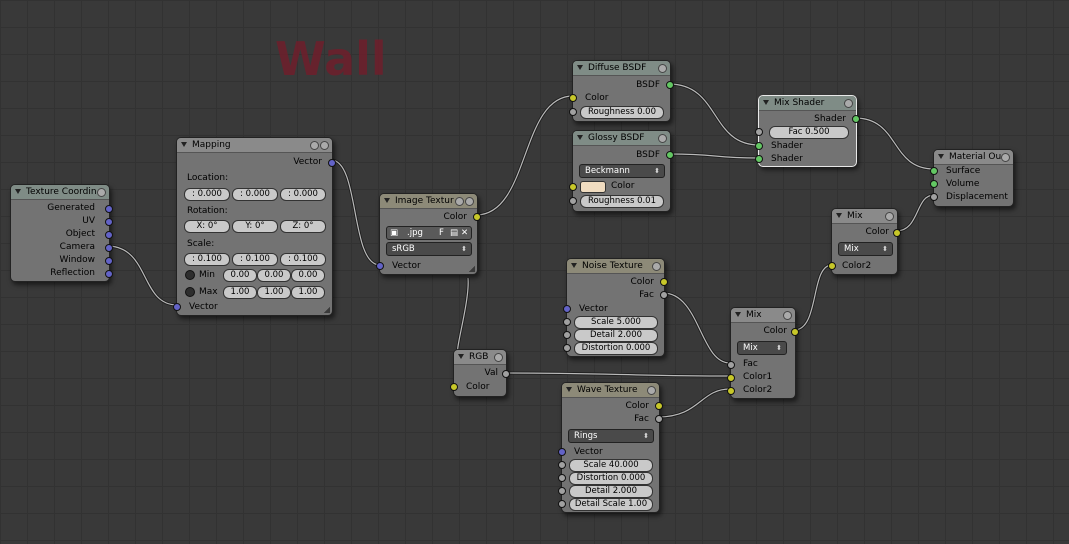 This screenshot has height=544, width=1069. I want to click on resize-handle, so click(327, 310).